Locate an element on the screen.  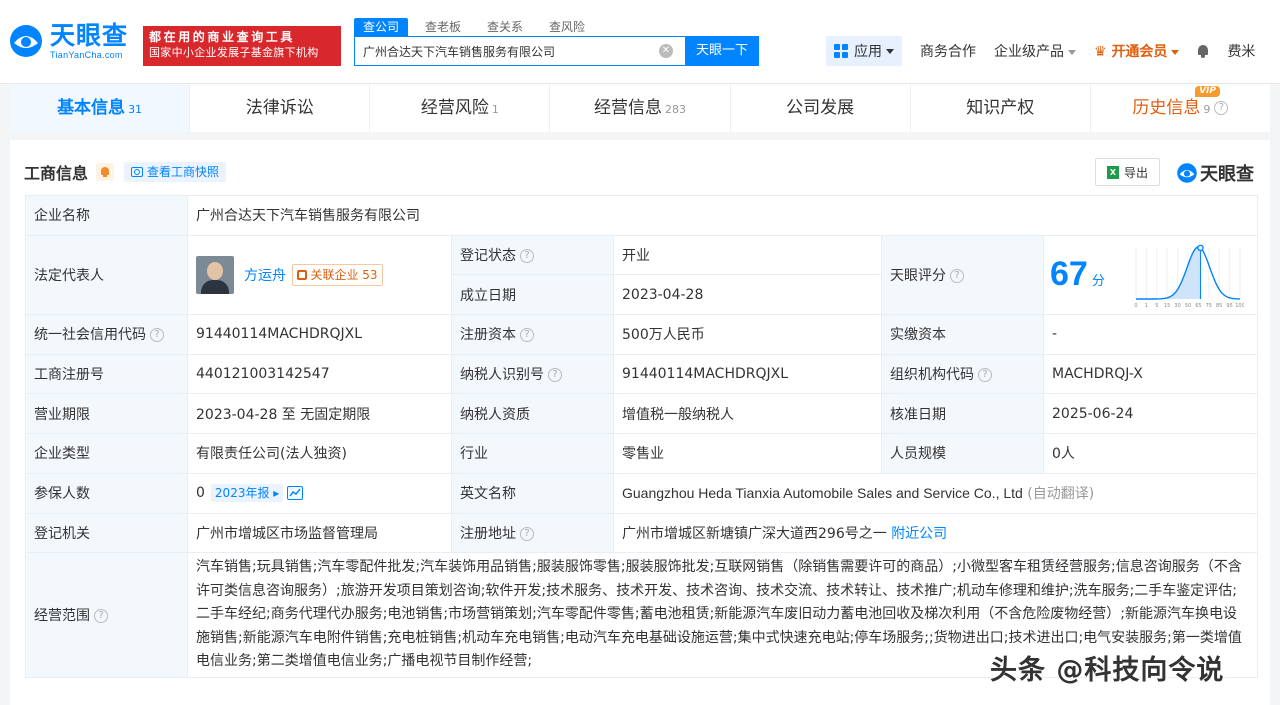
taxpayer-id-label-cell: 纳税人识别号? is located at coordinates (532, 374).